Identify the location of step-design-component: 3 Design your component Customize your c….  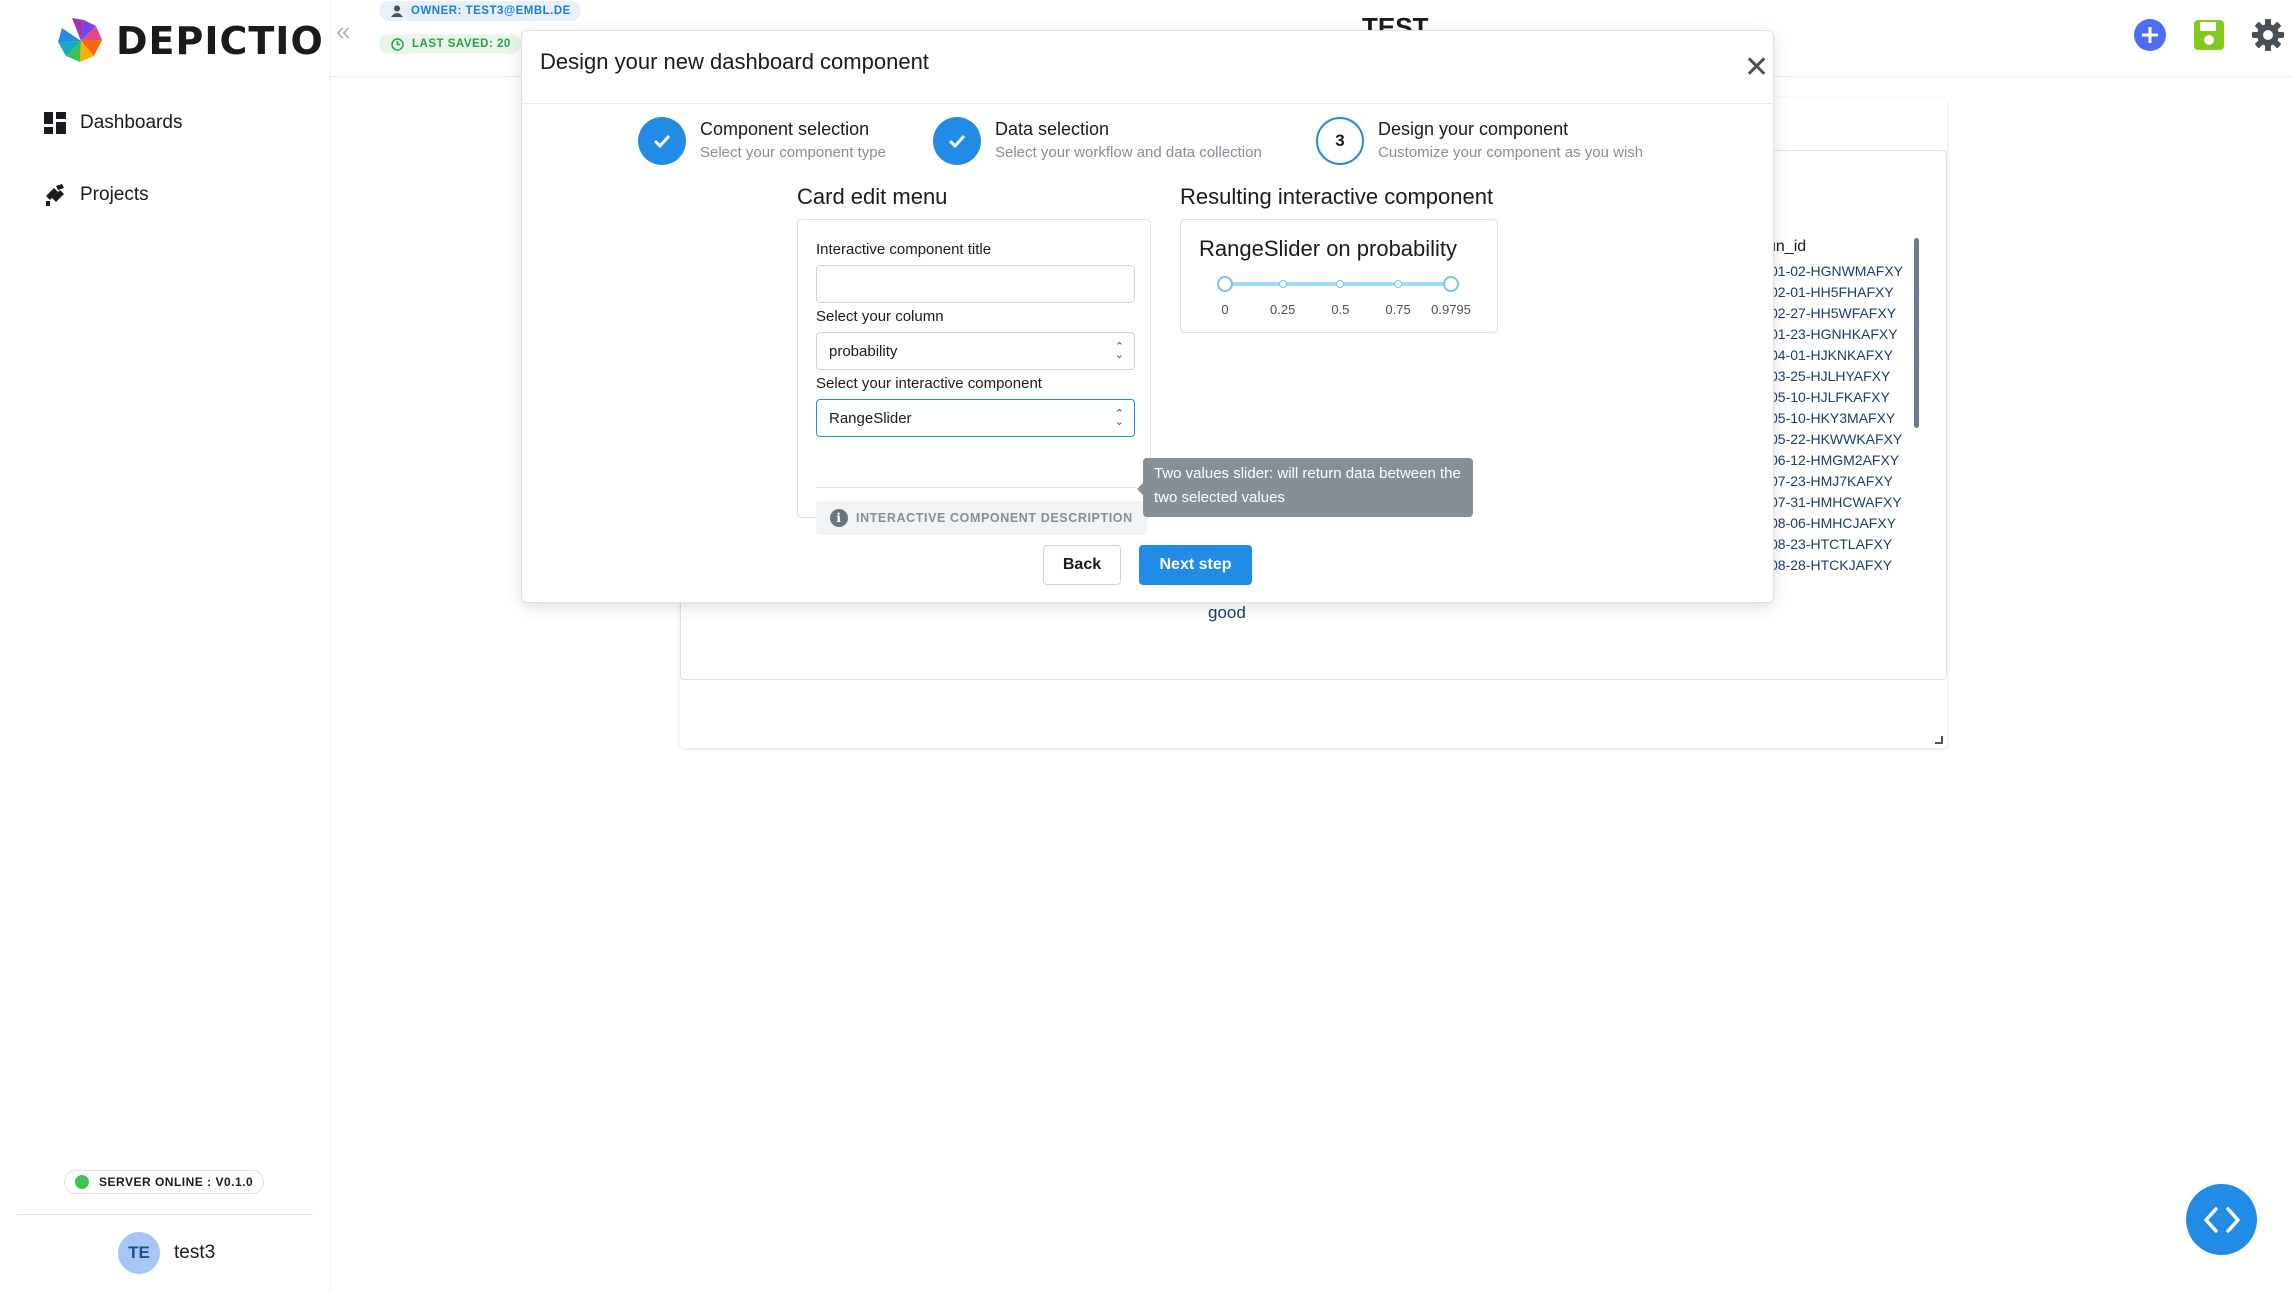
(1479, 141).